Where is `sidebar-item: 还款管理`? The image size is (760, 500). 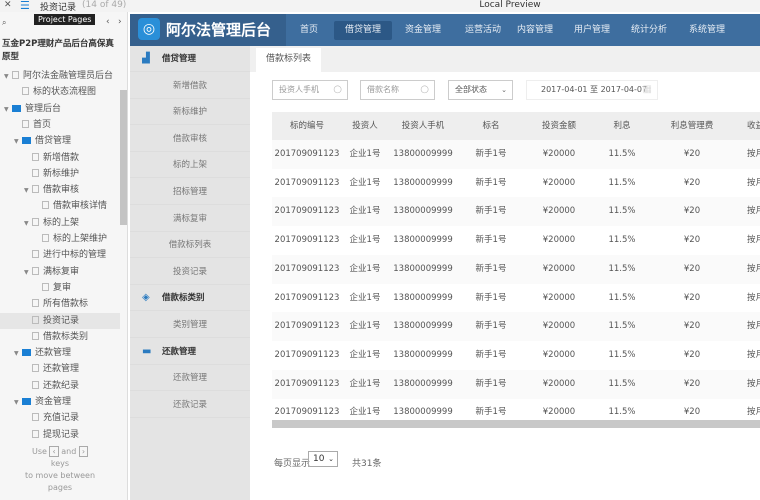
sidebar-item: 还款管理 is located at coordinates (190, 378).